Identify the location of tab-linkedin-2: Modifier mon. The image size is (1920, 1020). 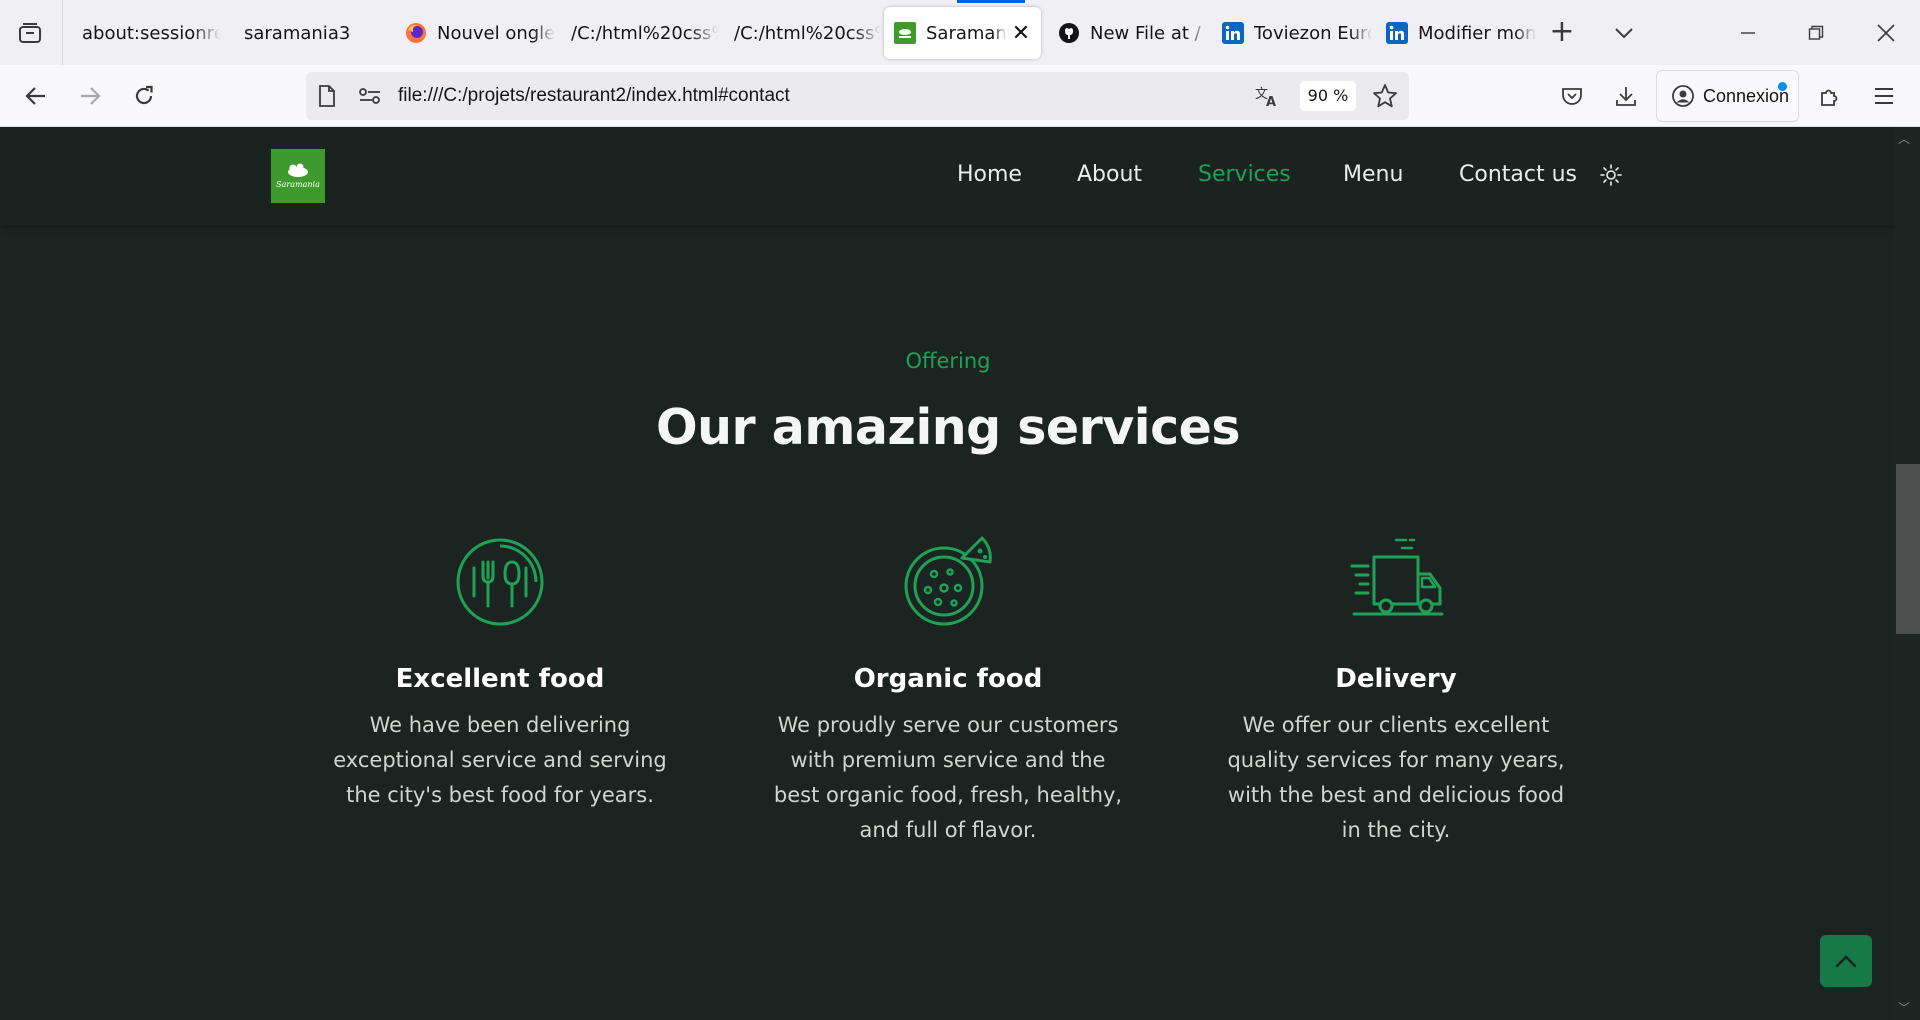
(1461, 33).